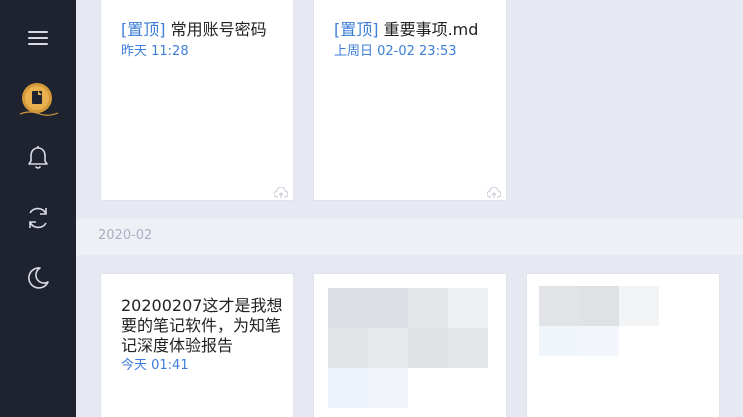 The image size is (743, 417). What do you see at coordinates (38, 218) in the screenshot?
I see `sync-icon` at bounding box center [38, 218].